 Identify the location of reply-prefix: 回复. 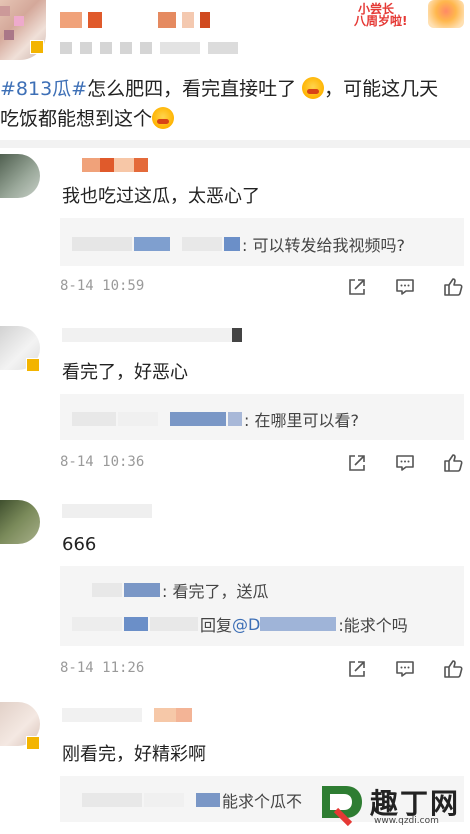
(216, 625).